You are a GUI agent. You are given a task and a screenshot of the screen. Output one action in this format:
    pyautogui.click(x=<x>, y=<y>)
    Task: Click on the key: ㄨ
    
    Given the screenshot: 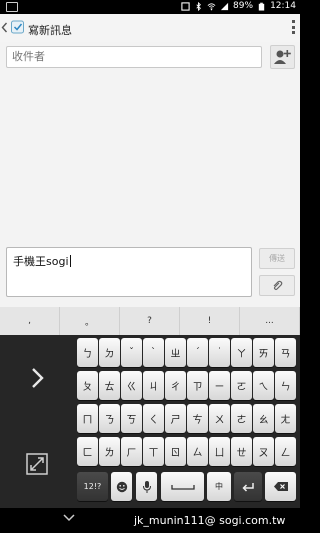 What is the action you would take?
    pyautogui.click(x=219, y=418)
    